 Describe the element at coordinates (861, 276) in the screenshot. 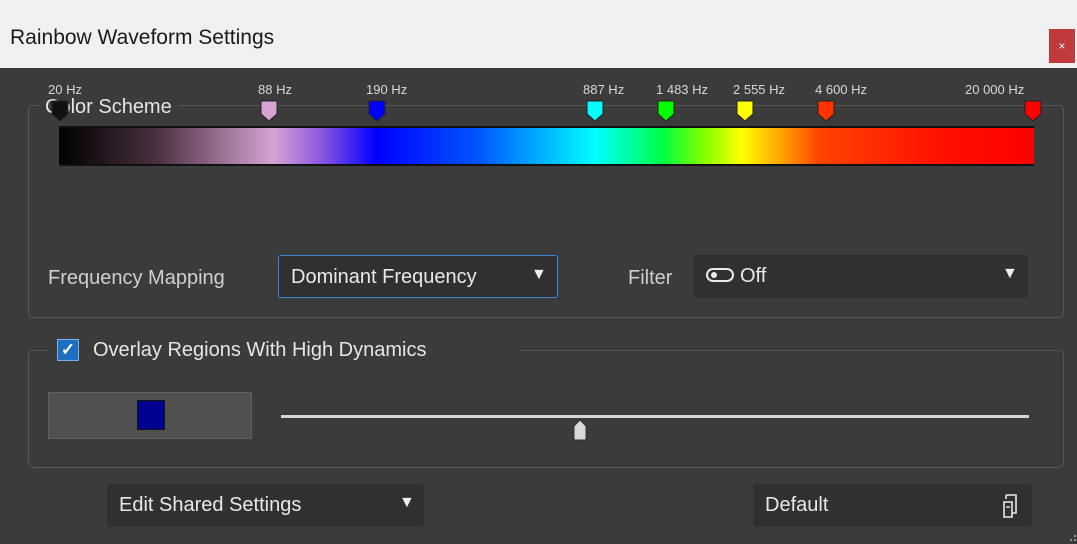

I see `filter-dropdown: Off ▼` at that location.